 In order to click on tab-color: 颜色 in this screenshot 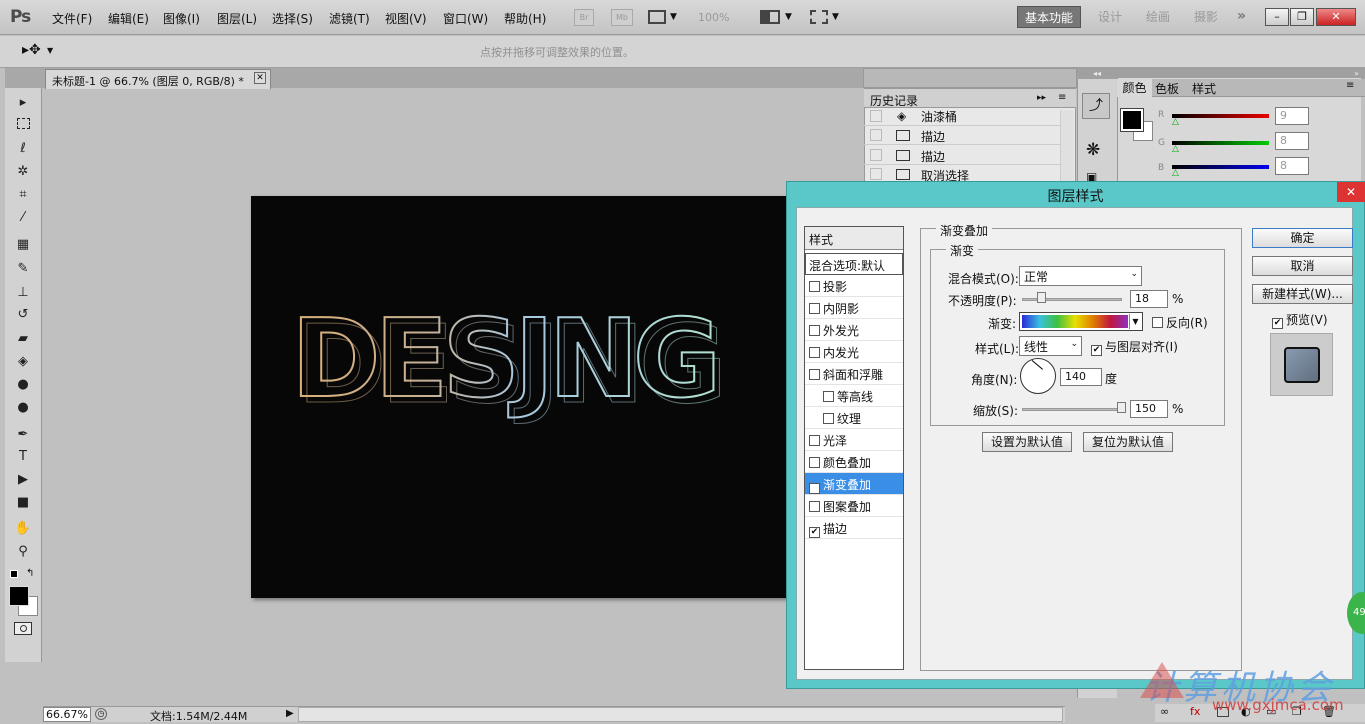, I will do `click(1134, 88)`.